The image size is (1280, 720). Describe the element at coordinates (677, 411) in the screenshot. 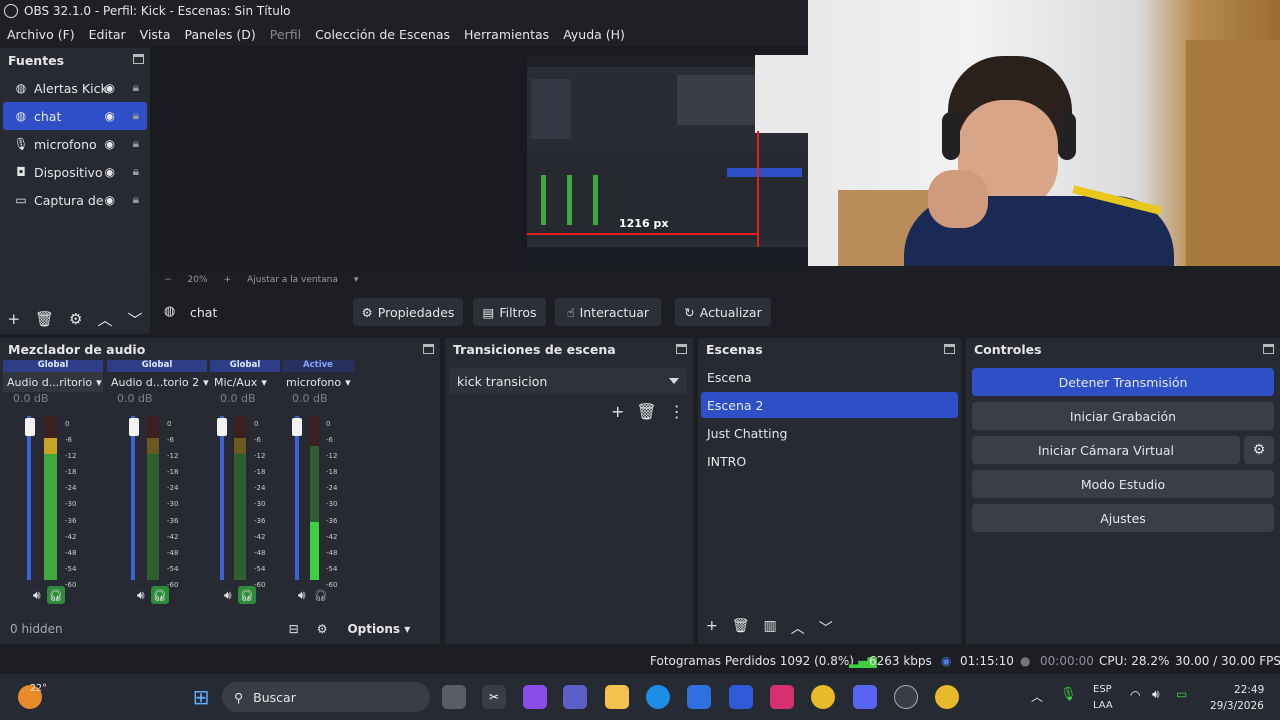

I see `more-vertical-icon: ⋮` at that location.